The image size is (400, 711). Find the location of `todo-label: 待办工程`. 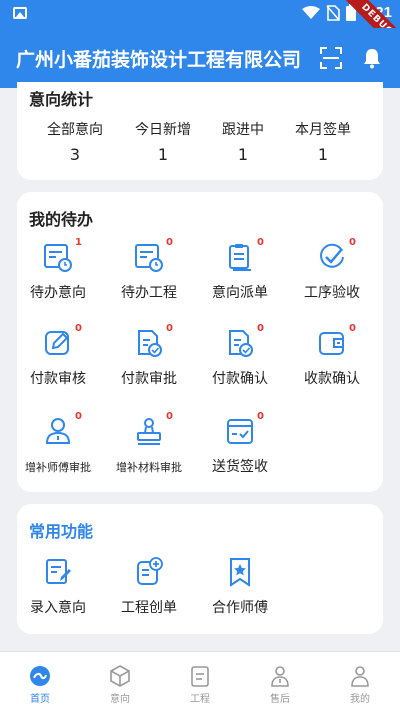

todo-label: 待办工程 is located at coordinates (149, 293).